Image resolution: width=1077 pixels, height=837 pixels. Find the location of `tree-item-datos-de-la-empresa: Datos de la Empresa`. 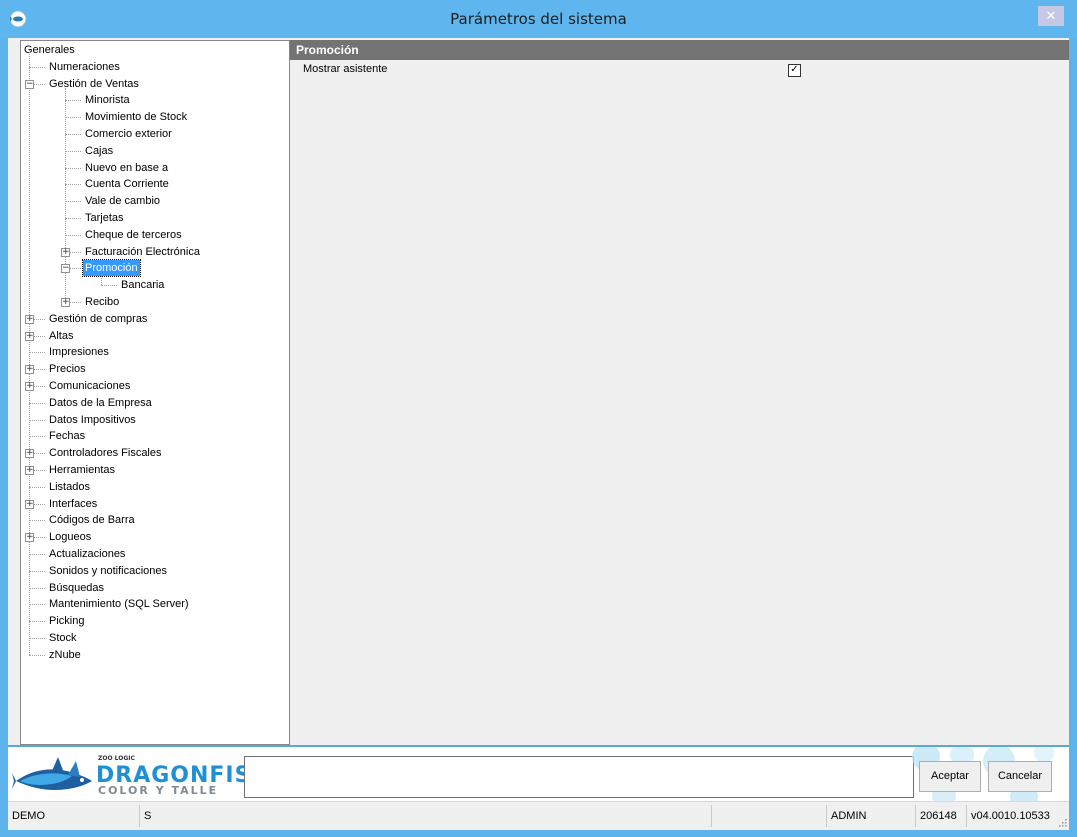

tree-item-datos-de-la-empresa: Datos de la Empresa is located at coordinates (100, 403).